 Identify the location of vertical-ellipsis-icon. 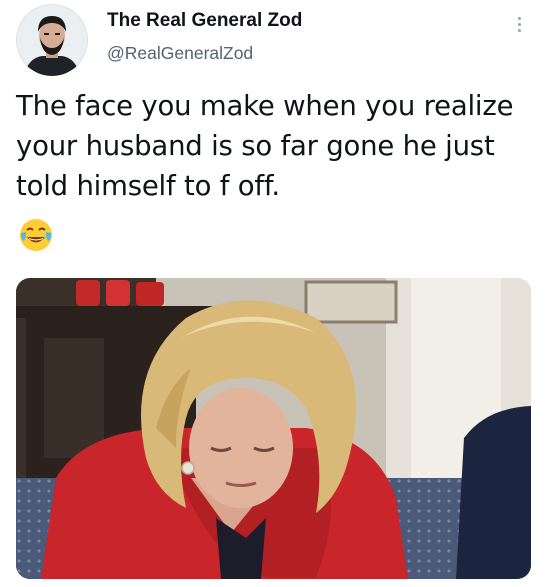
(519, 18).